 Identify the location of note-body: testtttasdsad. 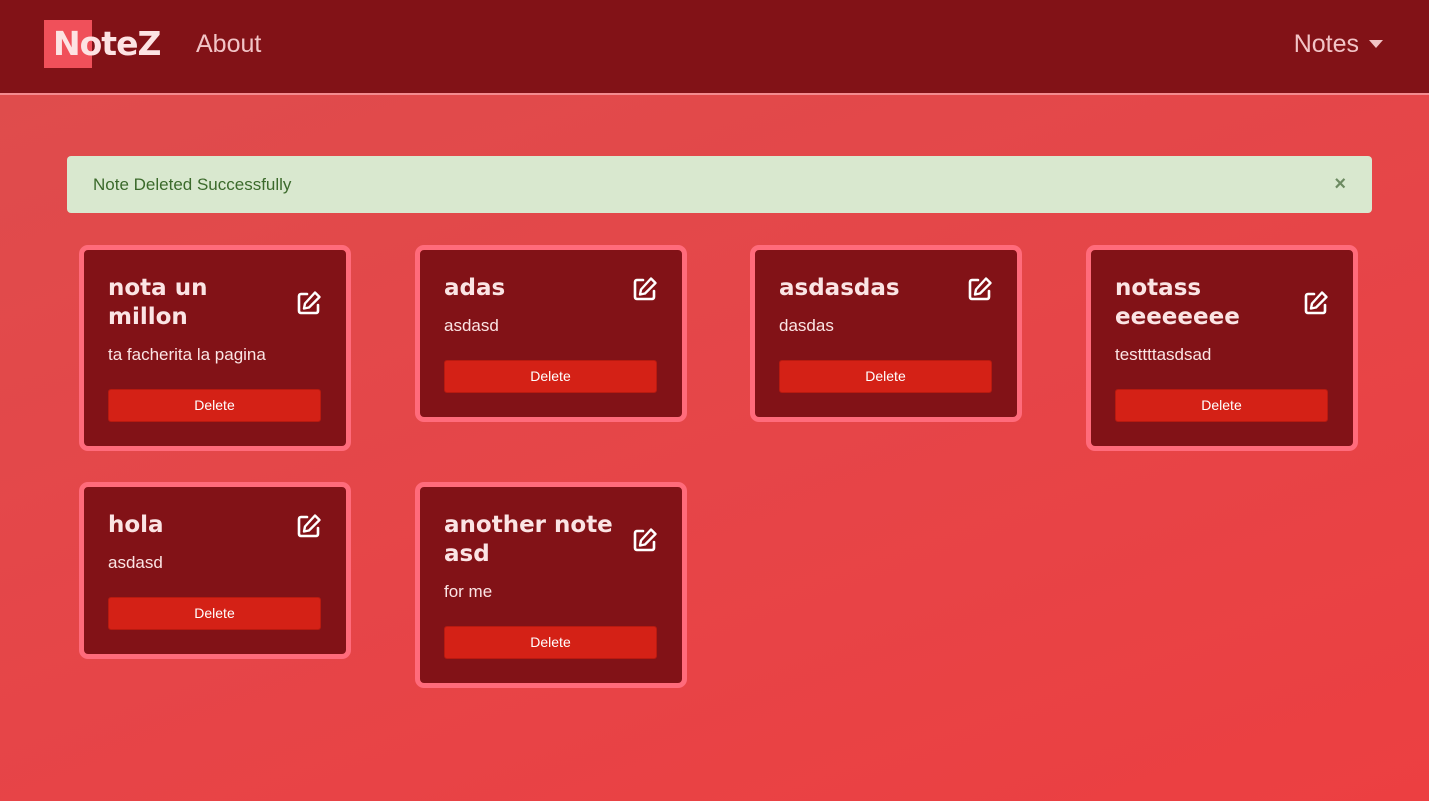
(1163, 354).